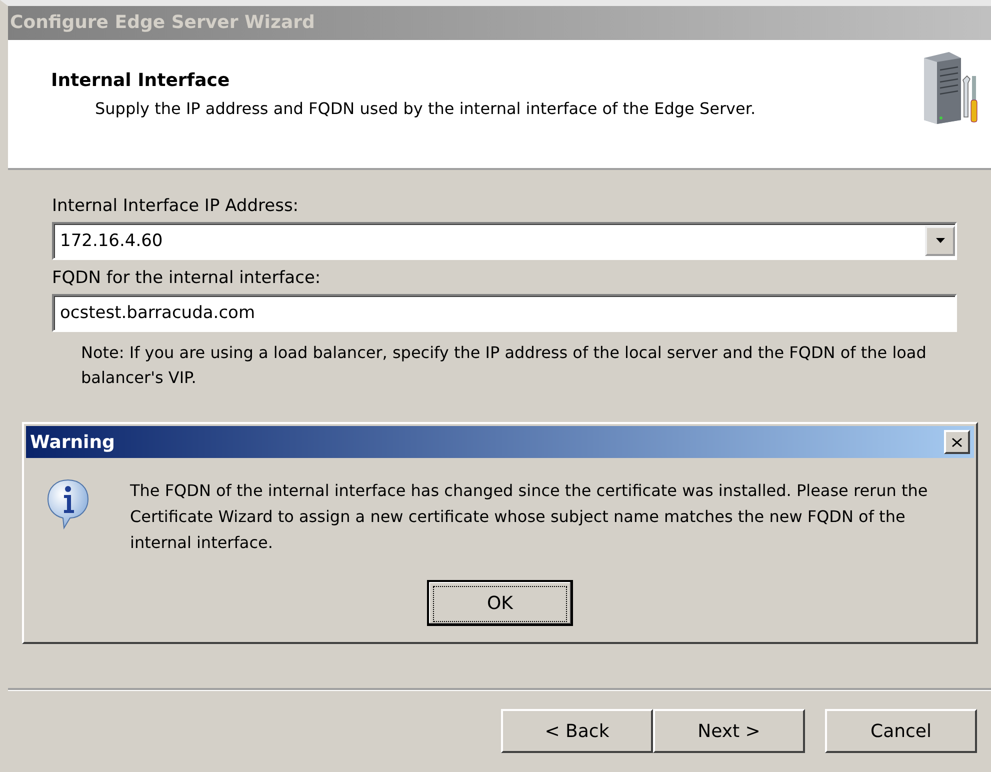  I want to click on dialog-title: Warning, so click(72, 442).